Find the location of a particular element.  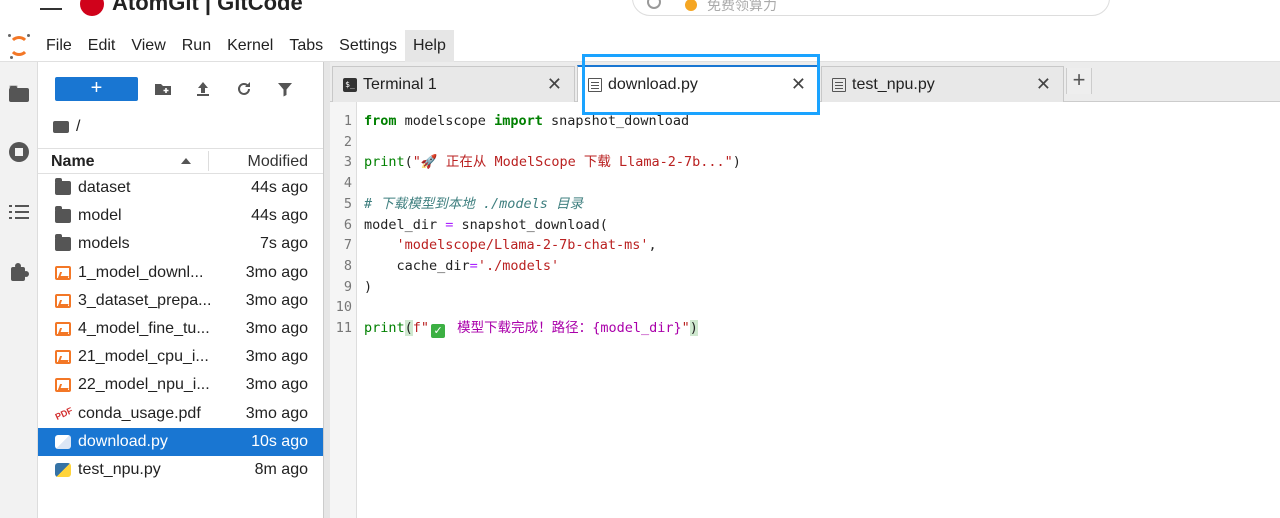

string-literal: f" is located at coordinates (421, 328).